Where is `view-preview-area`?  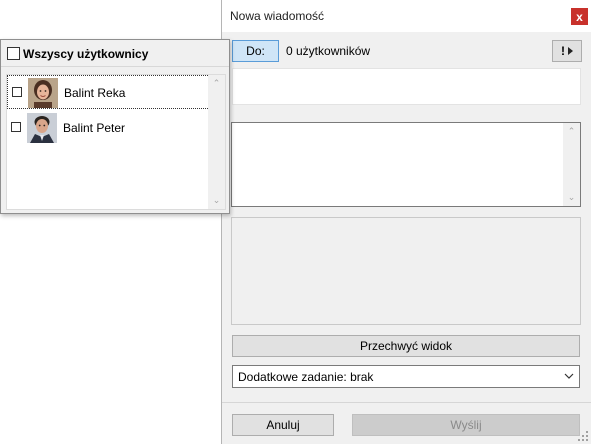
view-preview-area is located at coordinates (406, 271).